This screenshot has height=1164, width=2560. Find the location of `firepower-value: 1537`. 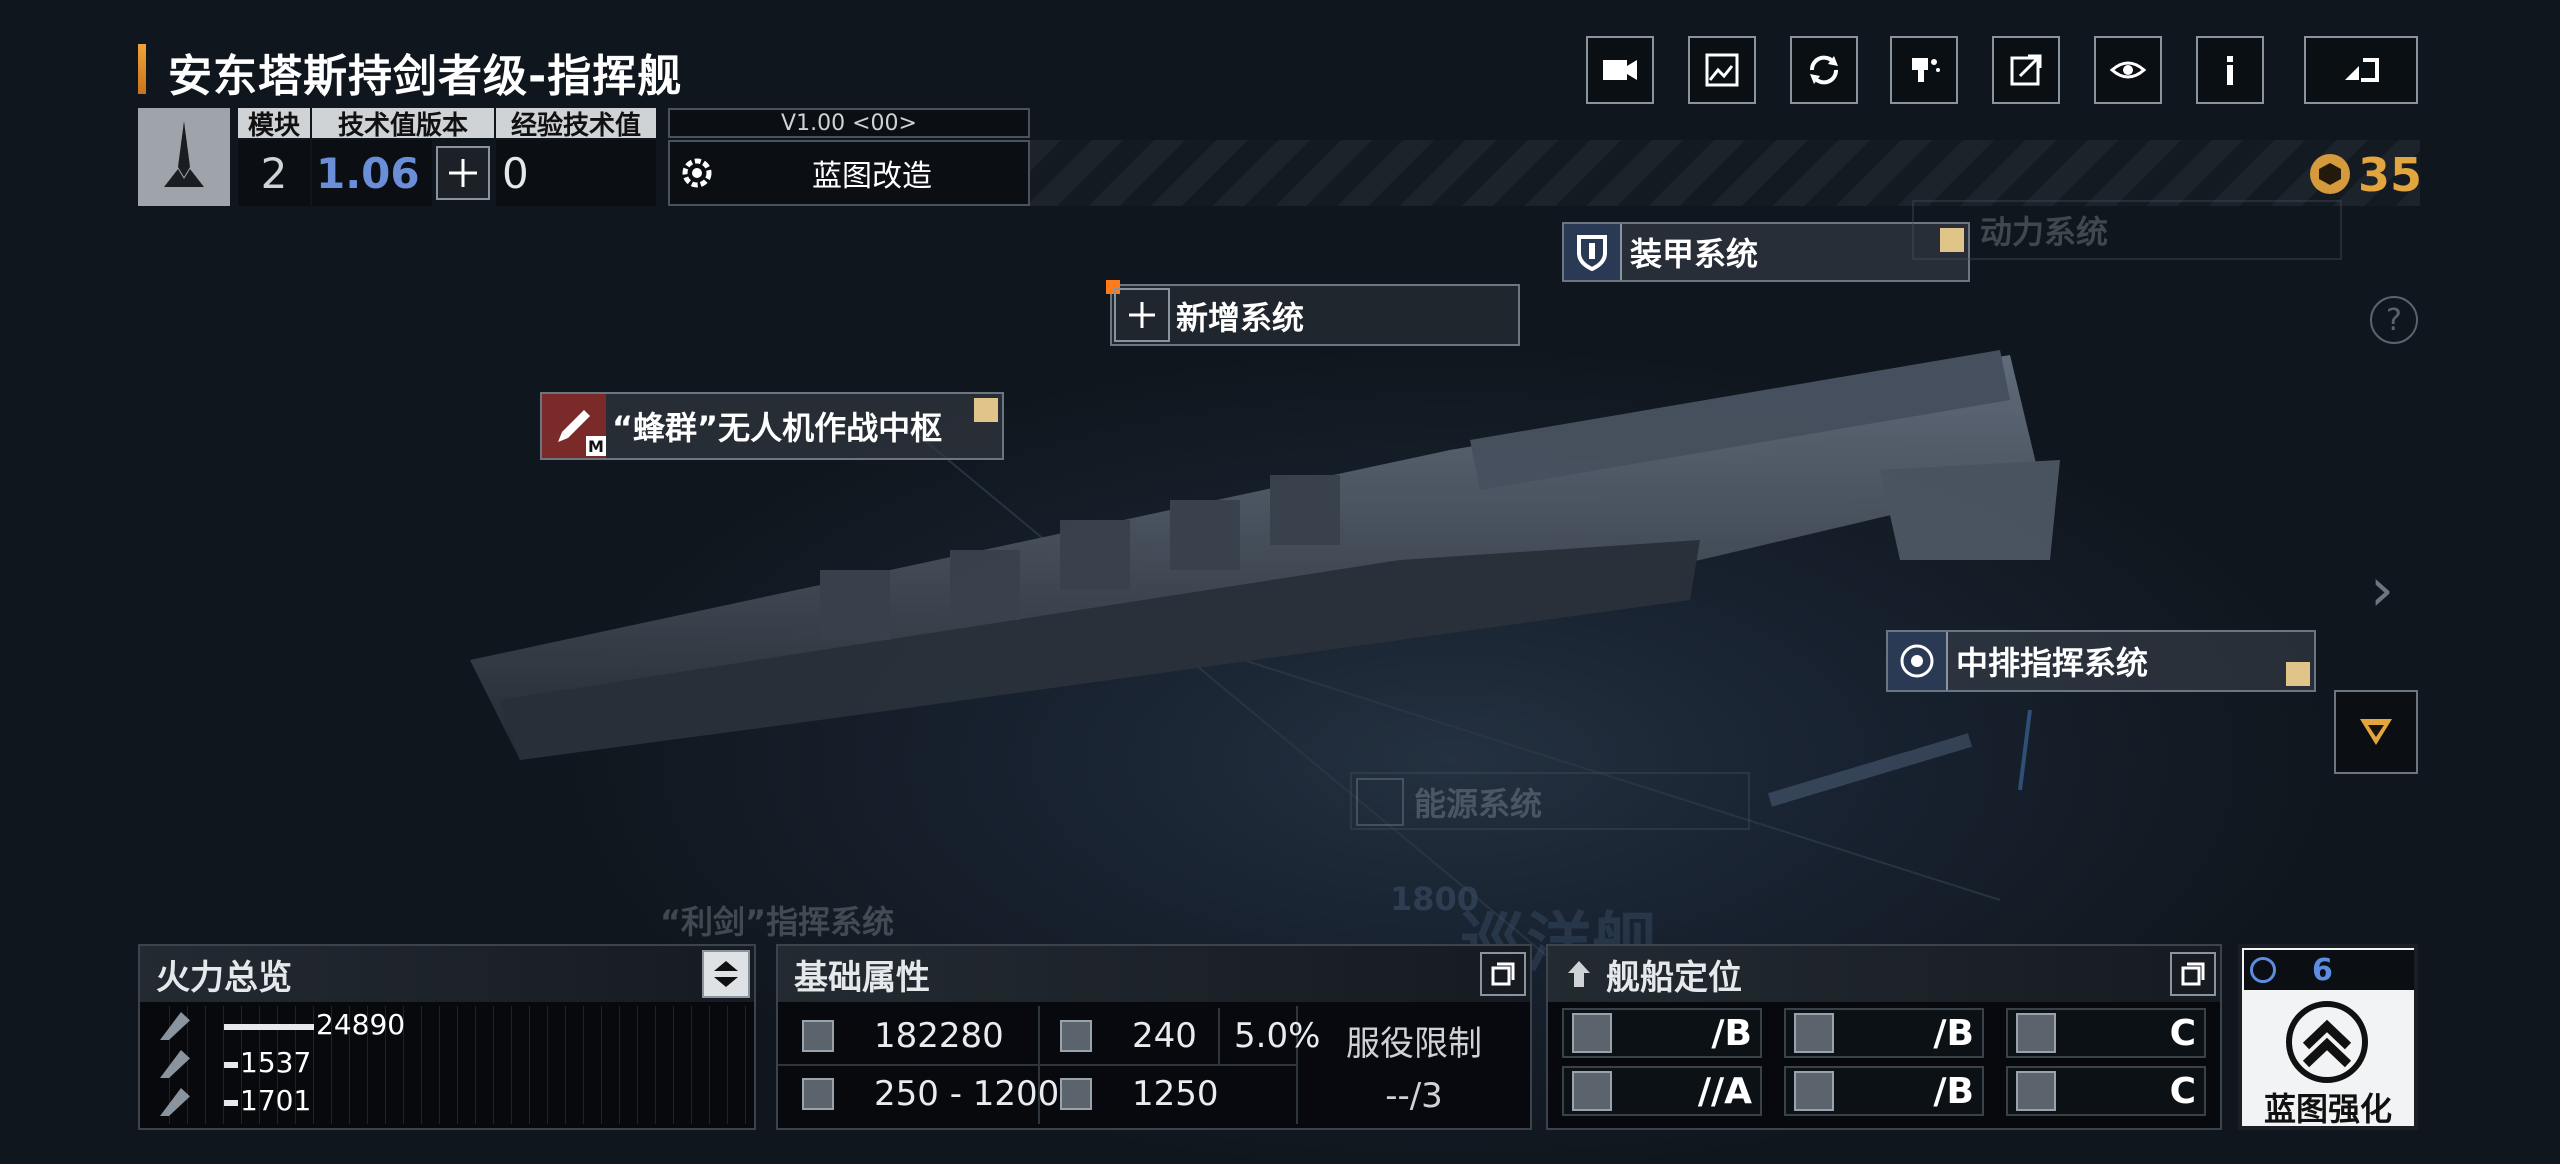

firepower-value: 1537 is located at coordinates (276, 1062).